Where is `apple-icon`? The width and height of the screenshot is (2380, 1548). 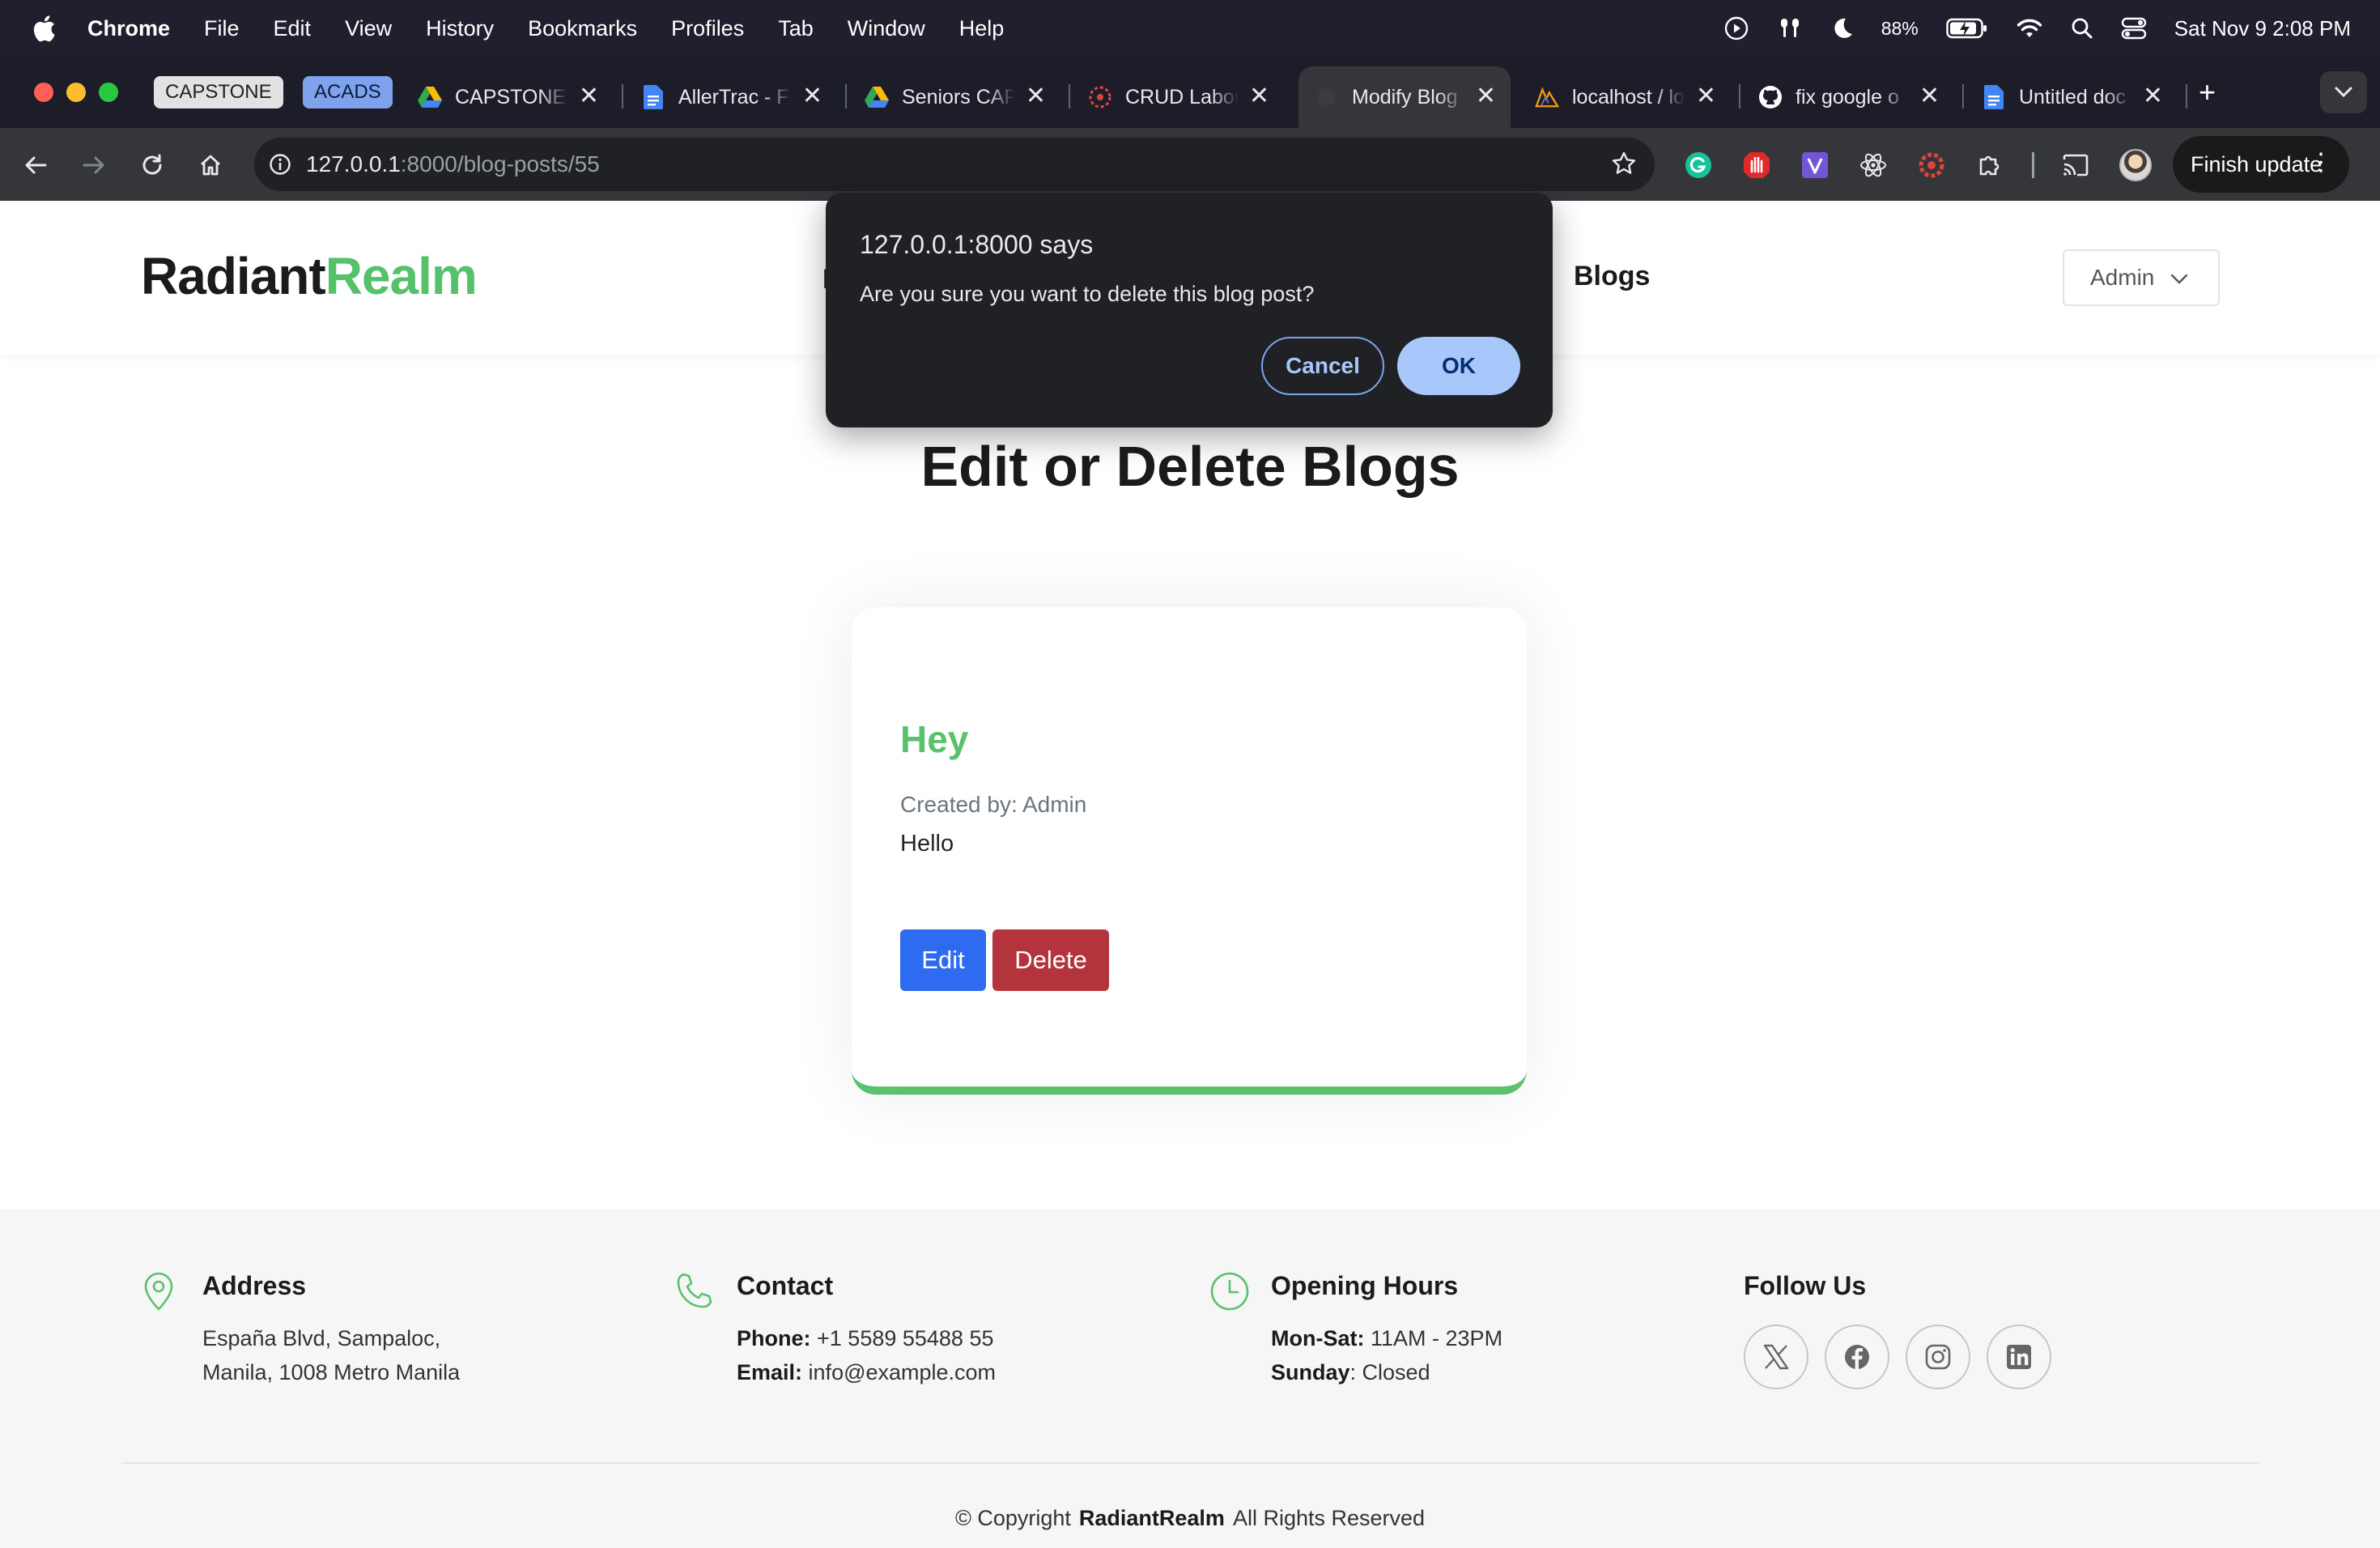 apple-icon is located at coordinates (43, 29).